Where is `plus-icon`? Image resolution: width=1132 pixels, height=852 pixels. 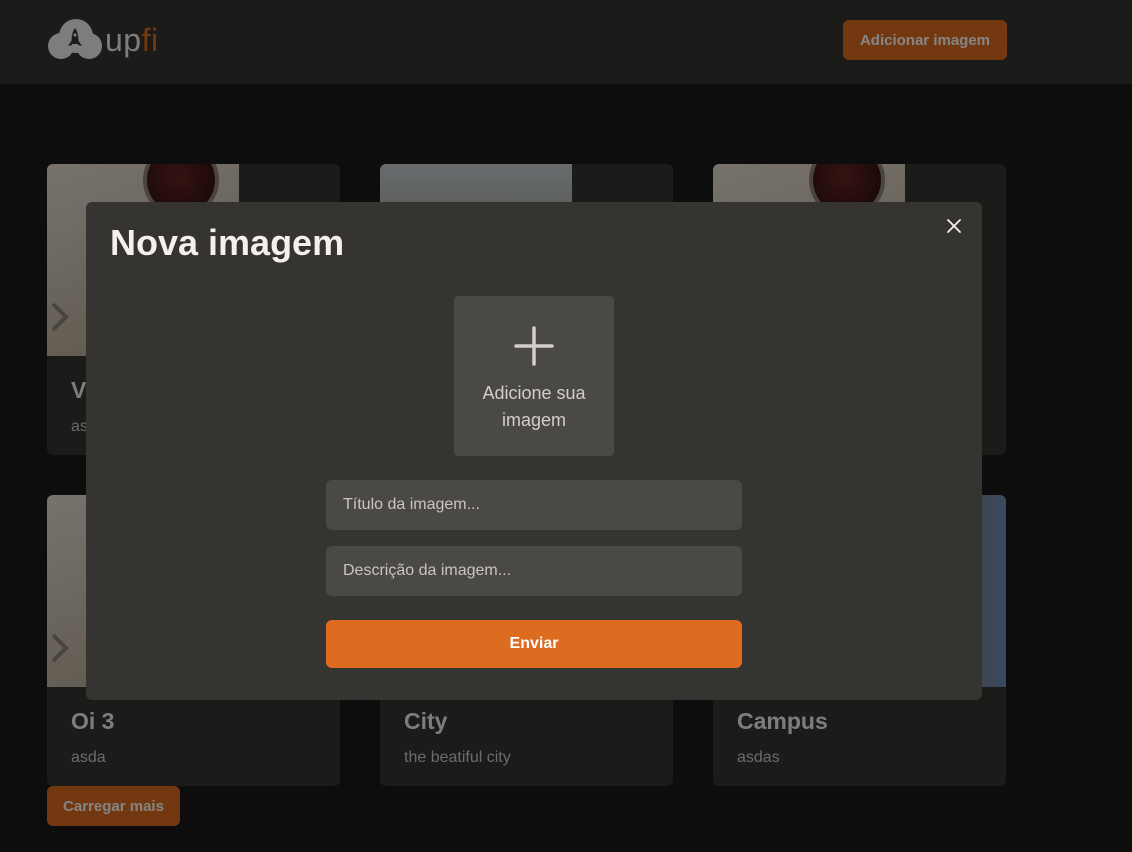 plus-icon is located at coordinates (534, 346).